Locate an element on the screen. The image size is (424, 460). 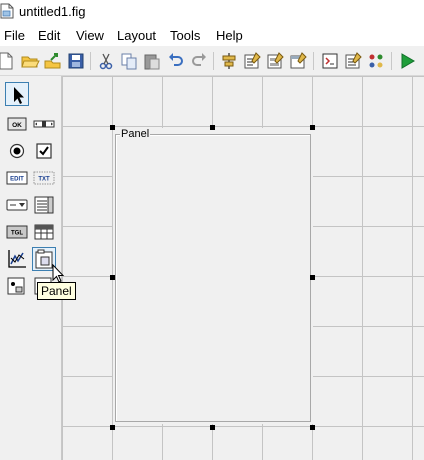
export-icon is located at coordinates (53, 61).